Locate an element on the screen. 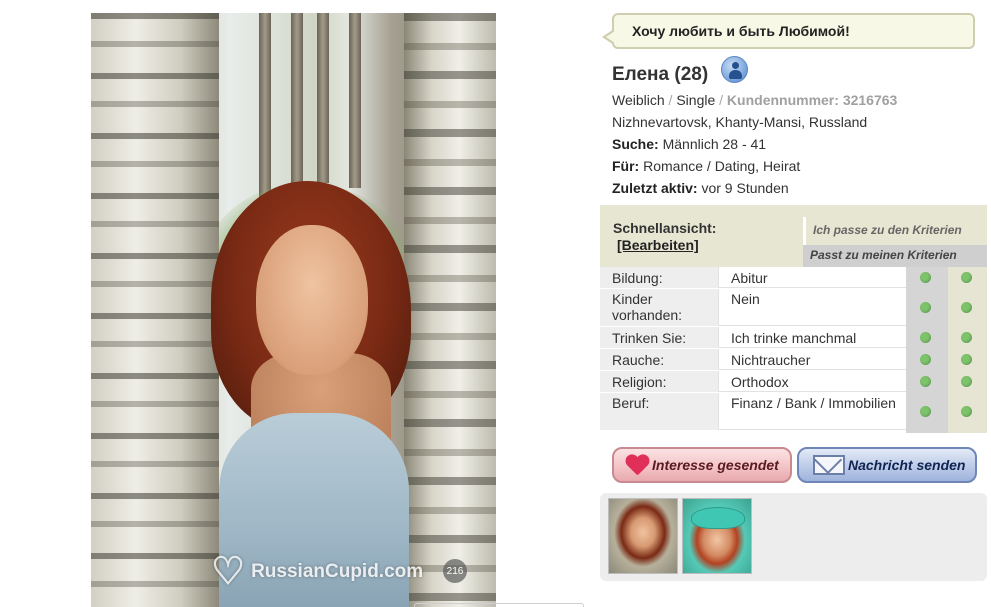 The image size is (991, 607). looking-for-line: Für: Romance / Dating, Heirat is located at coordinates (706, 166).